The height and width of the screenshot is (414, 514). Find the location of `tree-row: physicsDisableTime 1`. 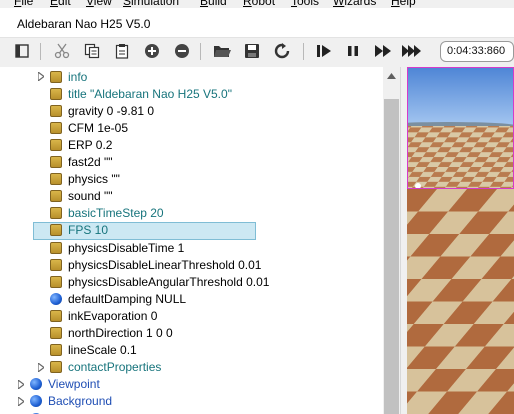

tree-row: physicsDisableTime 1 is located at coordinates (110, 247).